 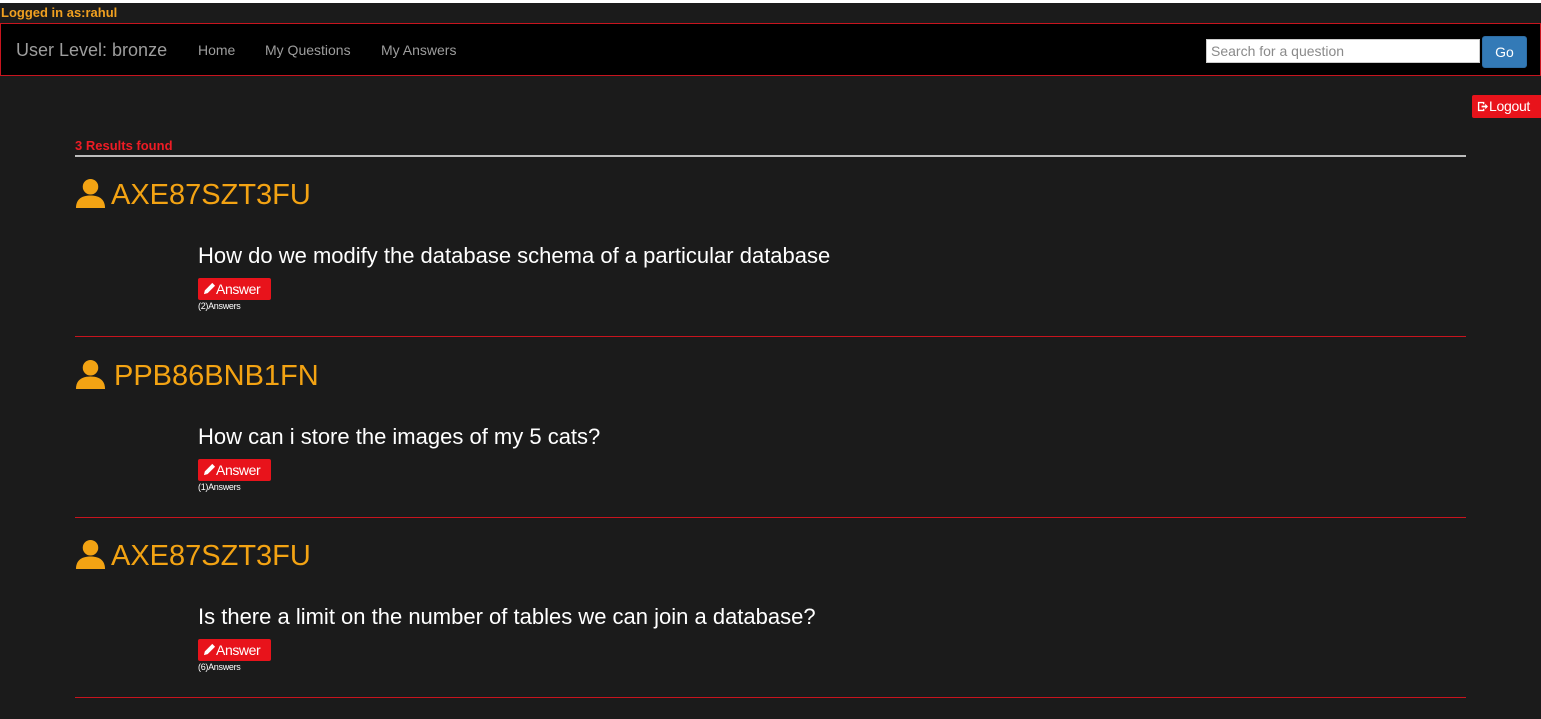 What do you see at coordinates (1343, 51) in the screenshot?
I see `search-input` at bounding box center [1343, 51].